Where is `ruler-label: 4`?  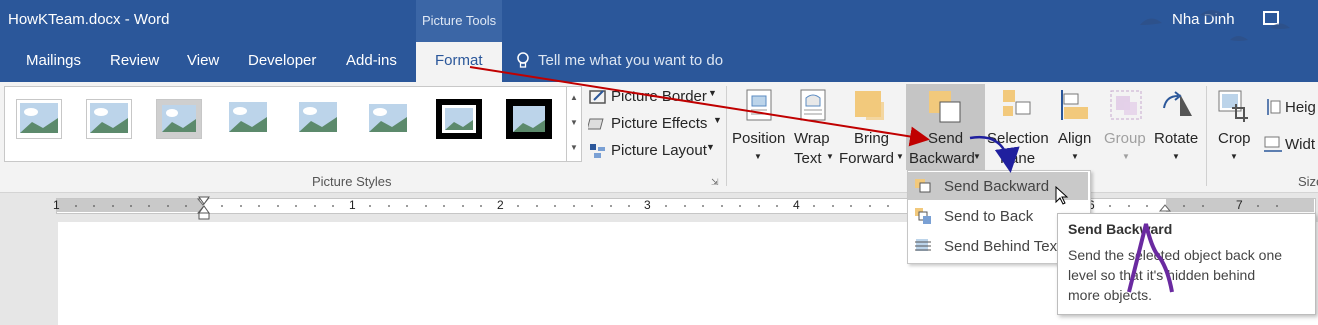
ruler-label: 4 is located at coordinates (796, 205).